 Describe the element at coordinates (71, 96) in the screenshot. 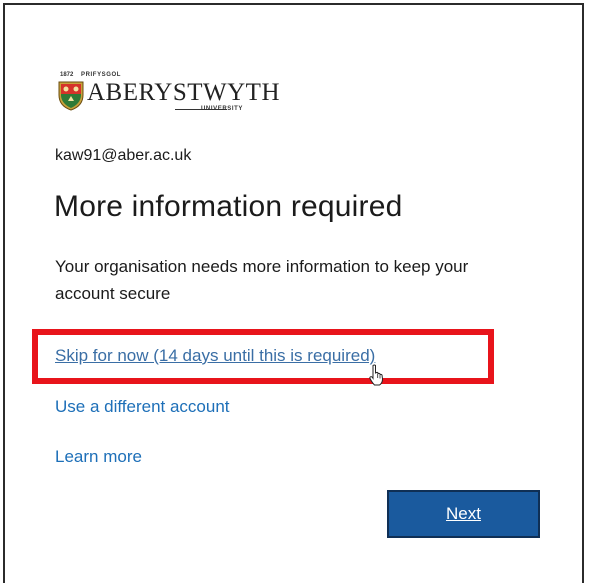

I see `aberystwyth-crest-icon` at that location.